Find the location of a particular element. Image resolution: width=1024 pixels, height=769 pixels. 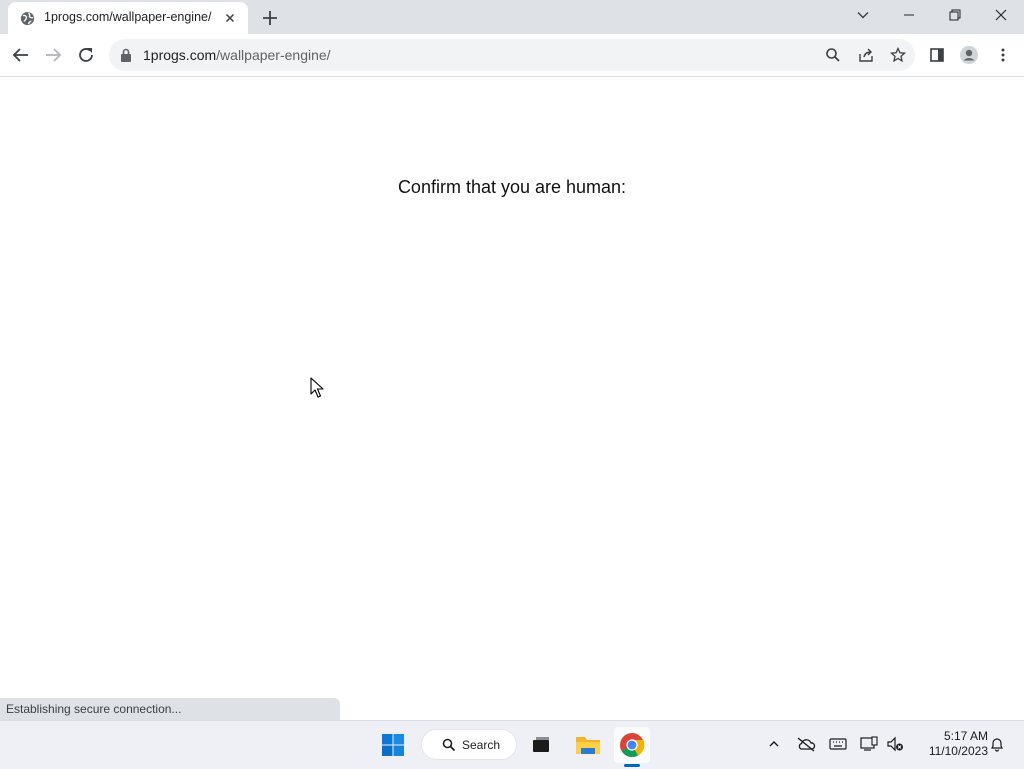

chrome-icon is located at coordinates (632, 745).